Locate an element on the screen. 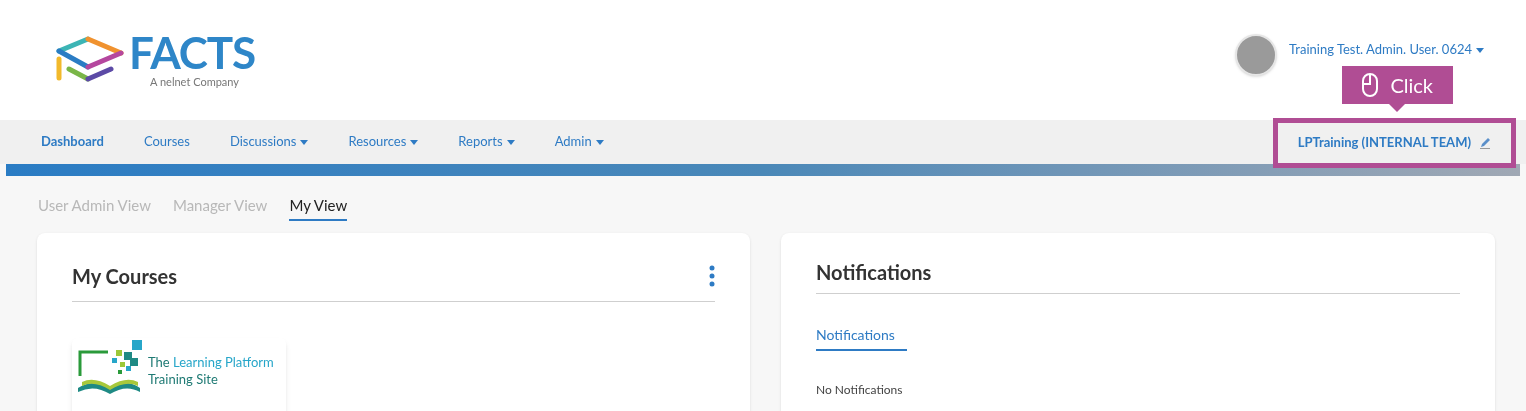  nav-item: Admin is located at coordinates (579, 142).